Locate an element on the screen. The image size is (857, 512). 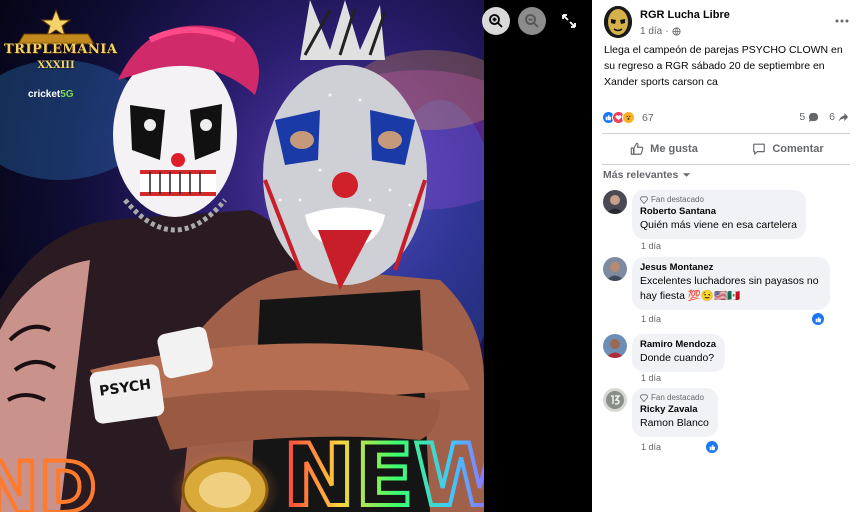
comment-label: Comentar is located at coordinates (798, 149).